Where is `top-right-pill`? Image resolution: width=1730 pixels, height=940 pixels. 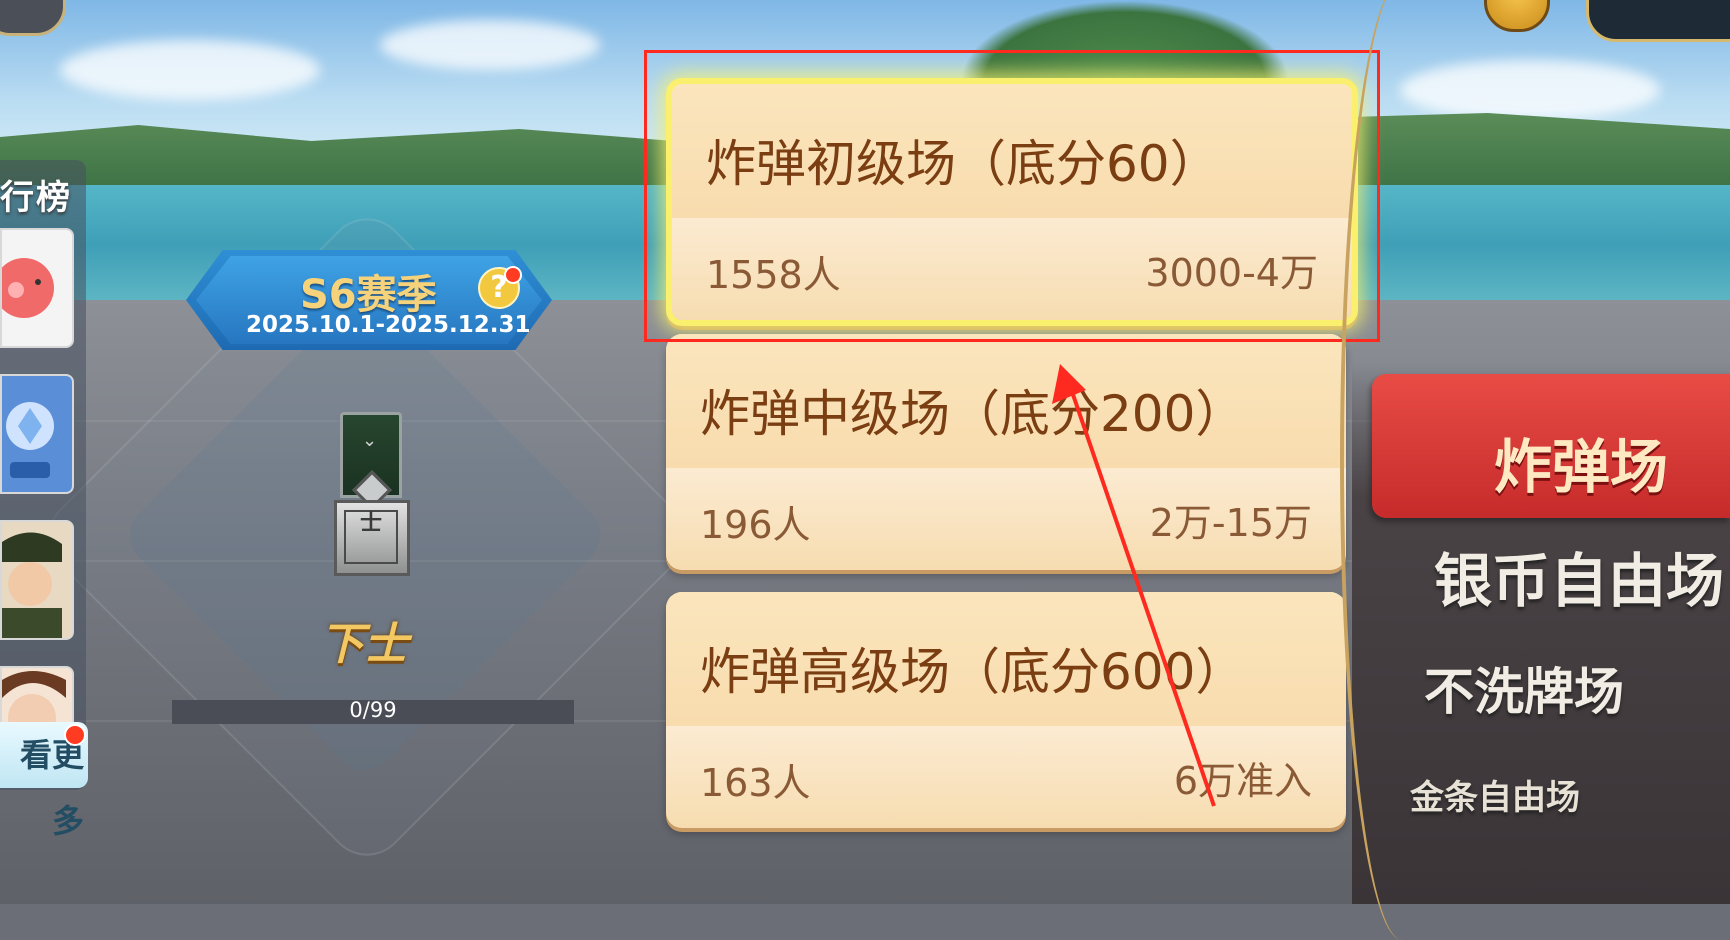
top-right-pill is located at coordinates (1658, 21).